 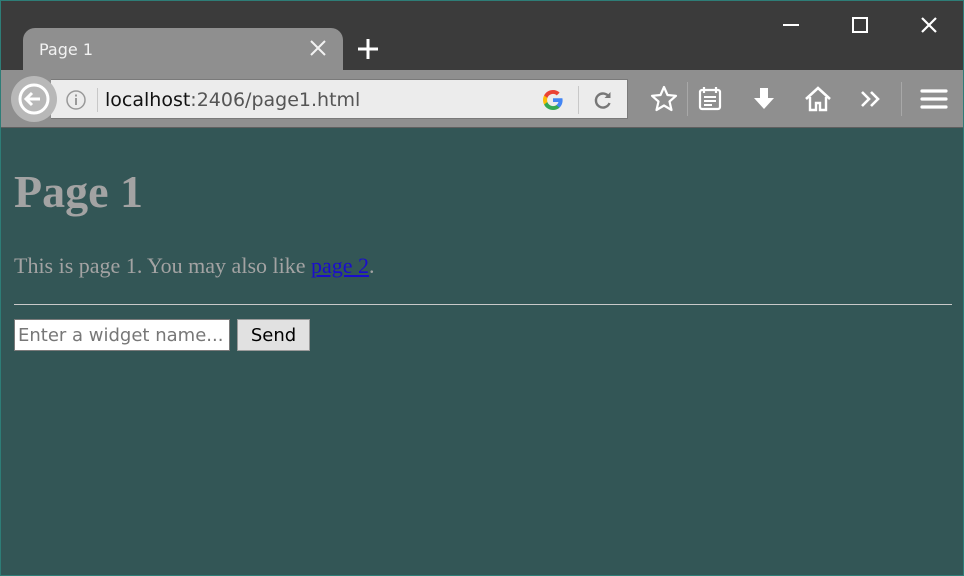 What do you see at coordinates (934, 99) in the screenshot?
I see `menu-hamburger-icon` at bounding box center [934, 99].